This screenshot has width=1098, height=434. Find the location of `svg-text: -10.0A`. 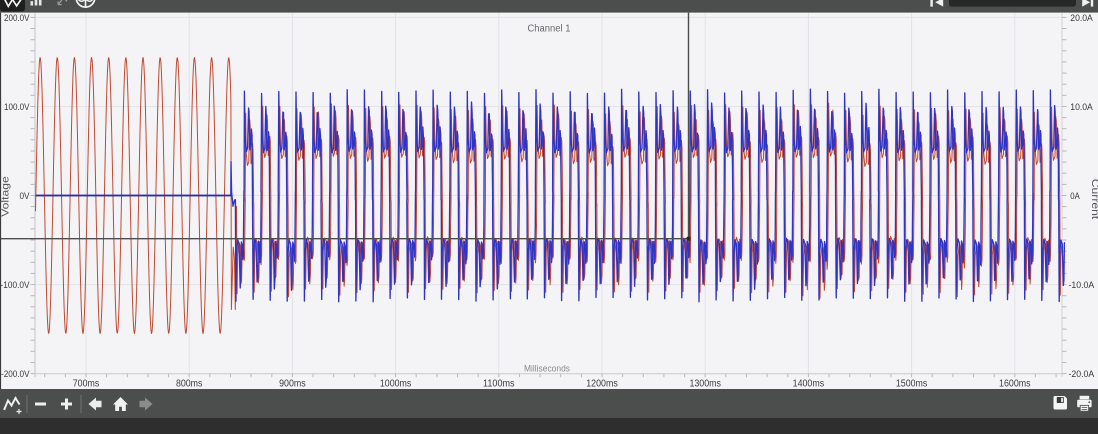

svg-text: -10.0A is located at coordinates (1082, 285).